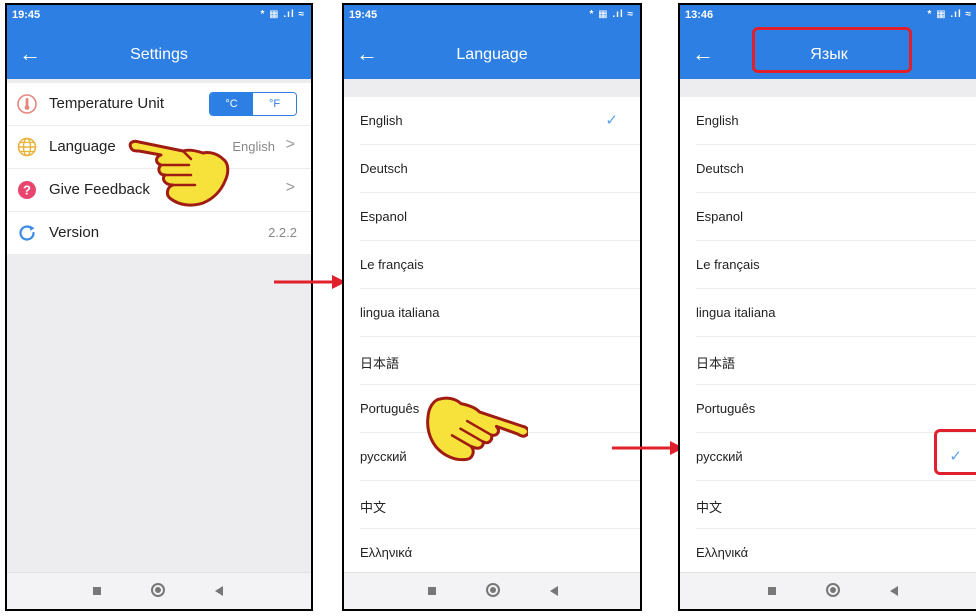 The image size is (976, 616). I want to click on thermometer-icon, so click(27, 104).